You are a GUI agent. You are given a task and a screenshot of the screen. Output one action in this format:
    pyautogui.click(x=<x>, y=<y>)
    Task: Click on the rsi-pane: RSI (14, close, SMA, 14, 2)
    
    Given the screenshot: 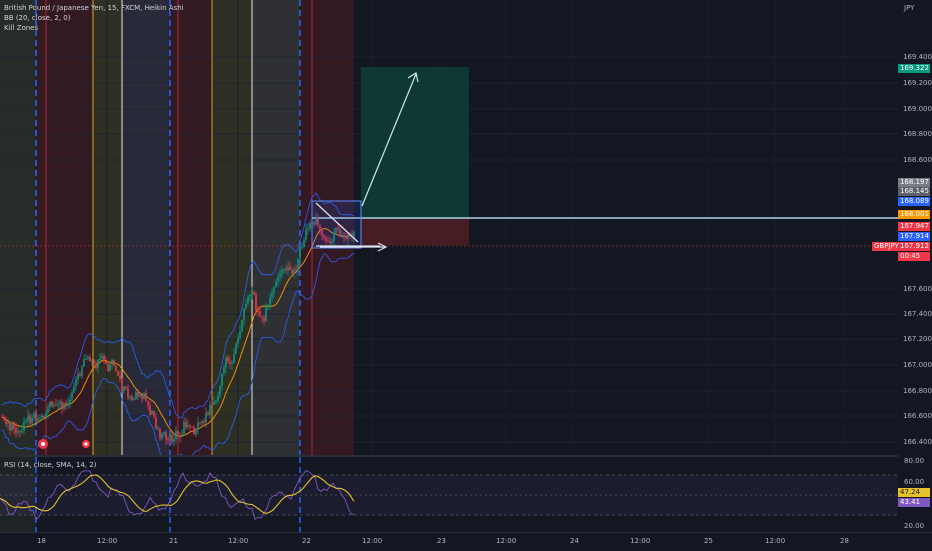 What is the action you would take?
    pyautogui.click(x=449, y=494)
    